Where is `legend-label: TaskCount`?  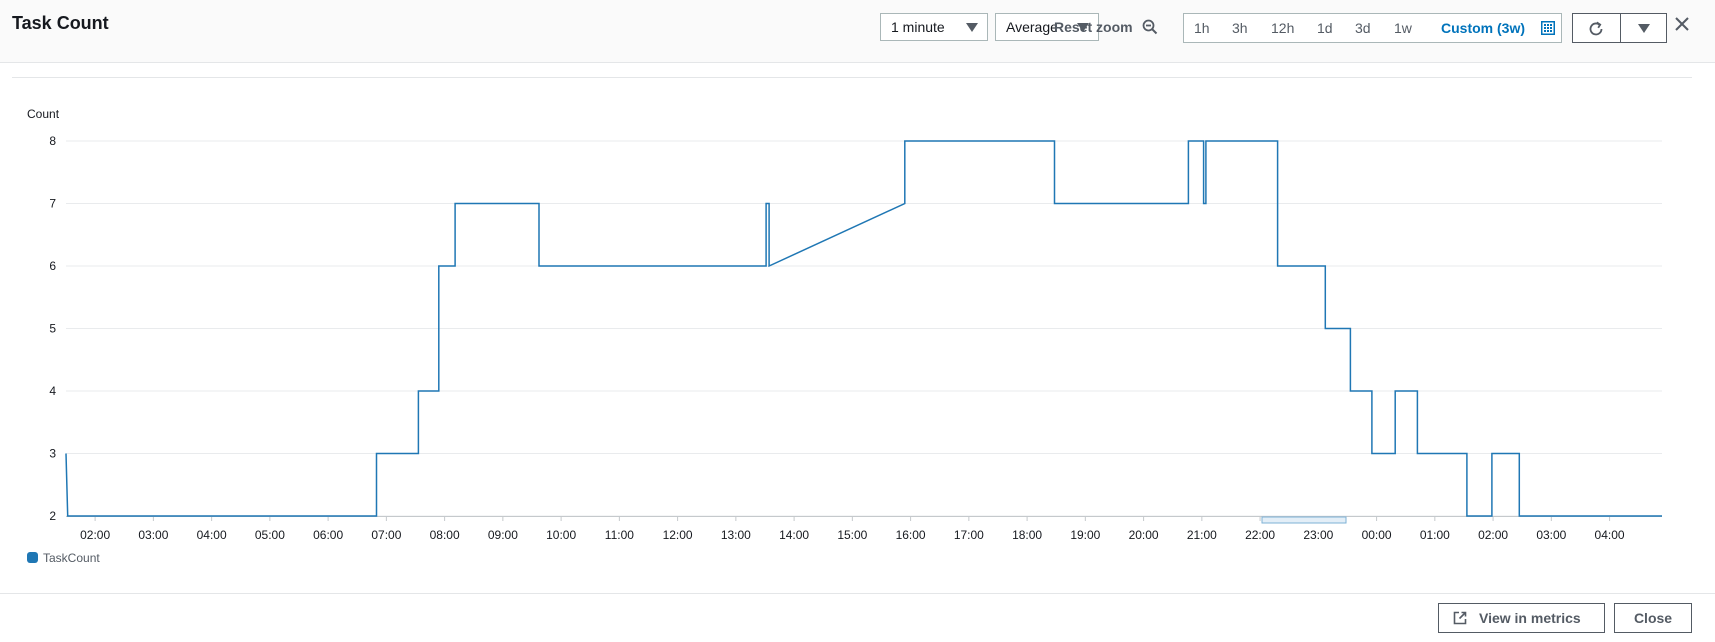 legend-label: TaskCount is located at coordinates (71, 558).